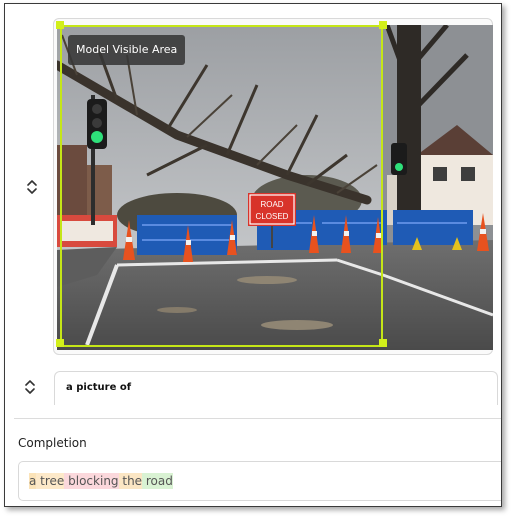  I want to click on resize-handle-top-left, so click(60, 25).